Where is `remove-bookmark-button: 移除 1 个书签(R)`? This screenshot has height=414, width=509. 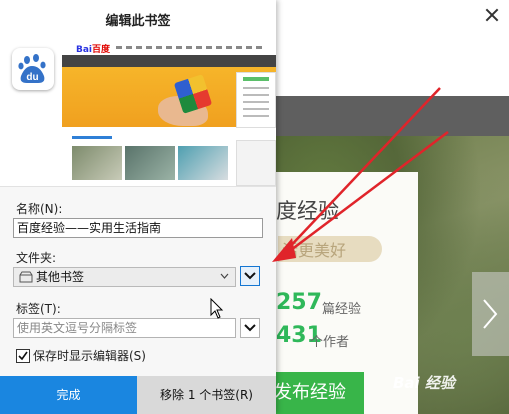 remove-bookmark-button: 移除 1 个书签(R) is located at coordinates (206, 395).